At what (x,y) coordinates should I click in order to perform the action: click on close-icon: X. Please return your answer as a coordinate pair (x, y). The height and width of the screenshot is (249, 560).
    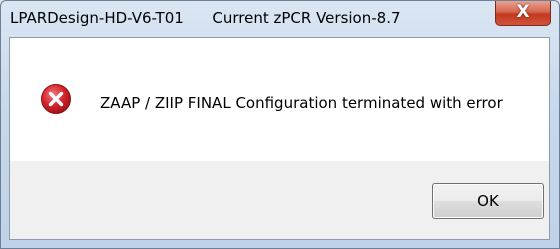
    Looking at the image, I should click on (523, 12).